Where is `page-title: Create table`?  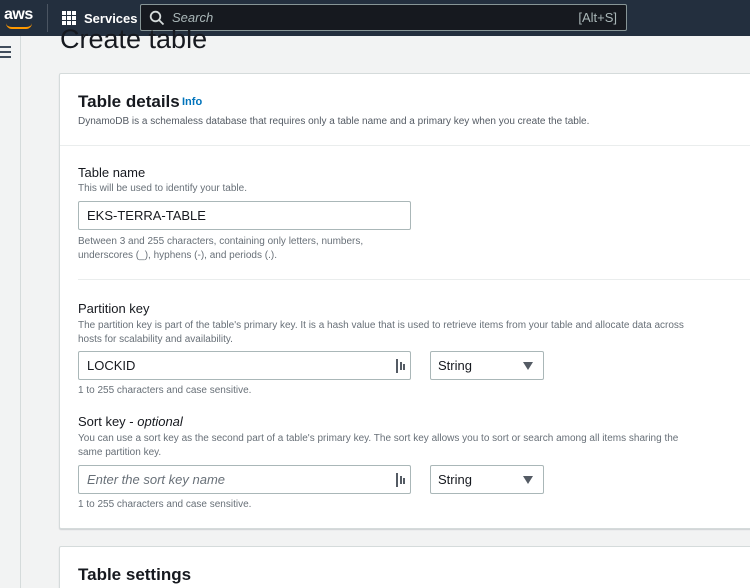
page-title: Create table is located at coordinates (134, 39).